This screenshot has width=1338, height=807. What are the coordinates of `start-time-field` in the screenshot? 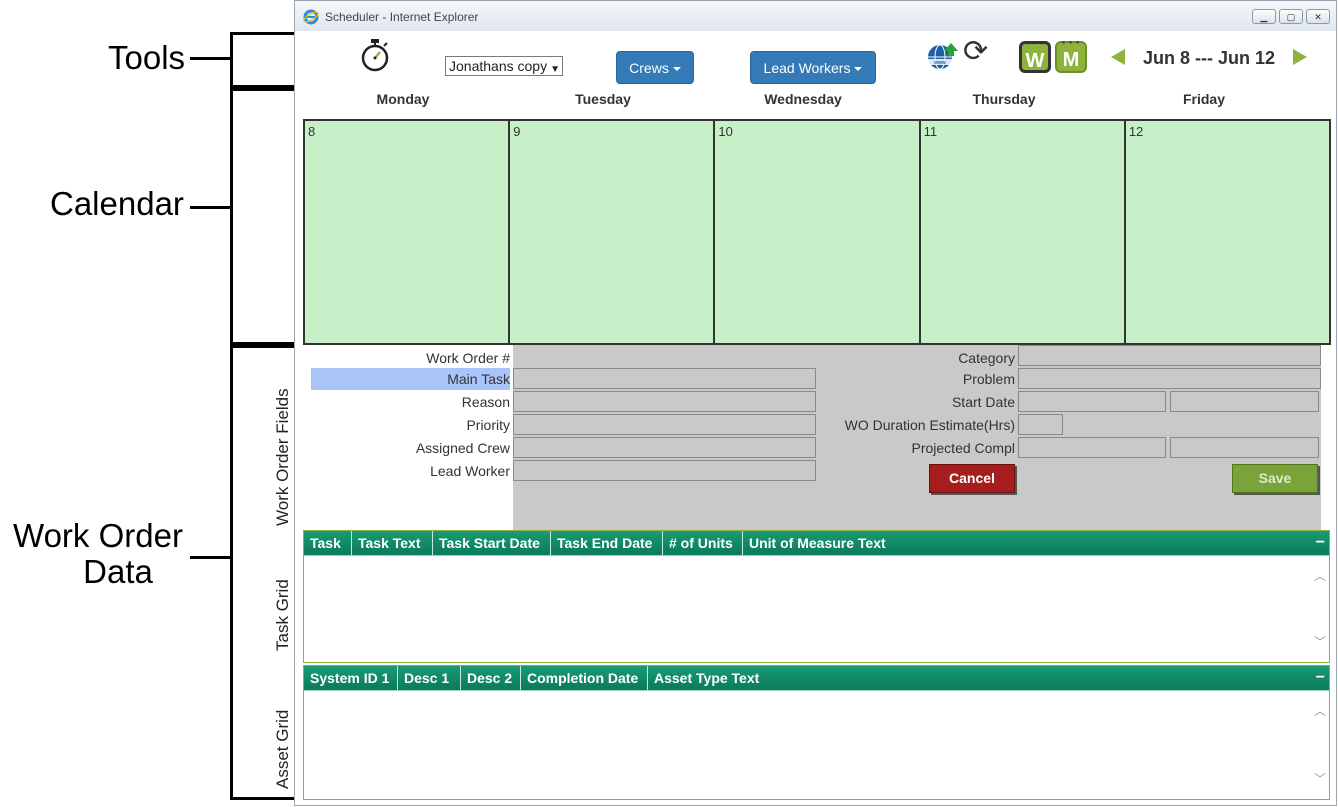 It's located at (1244, 401).